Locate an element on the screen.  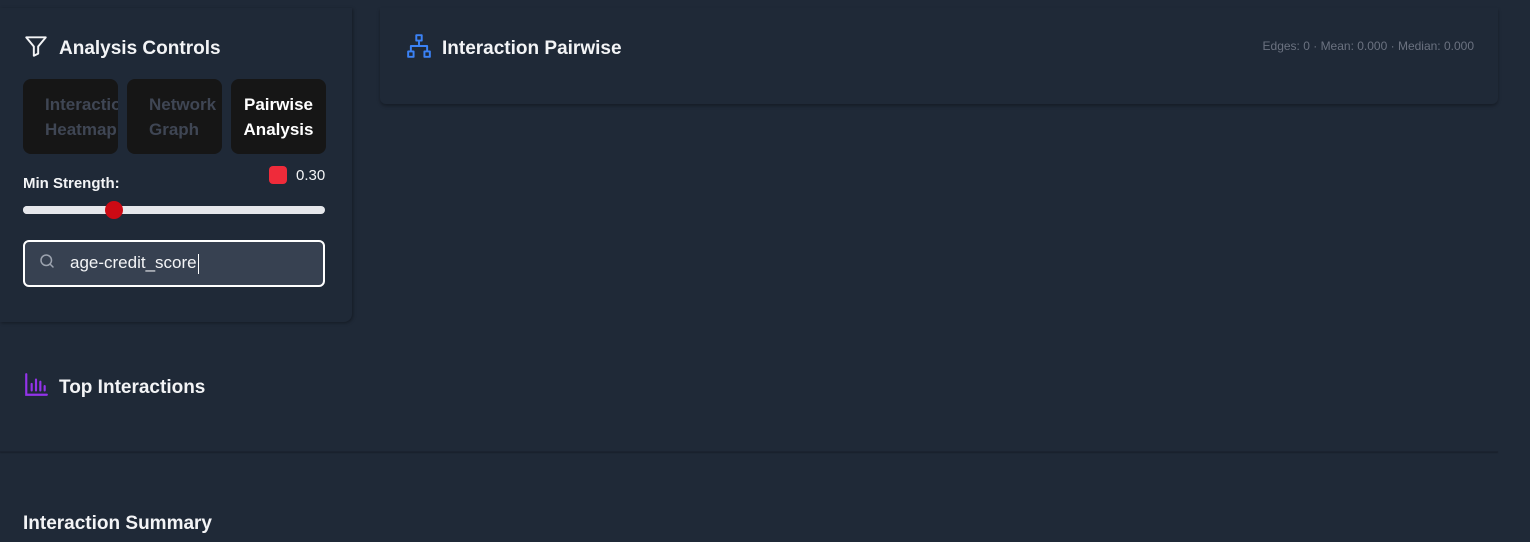
top-interactions-title: Top Interactions is located at coordinates (132, 387).